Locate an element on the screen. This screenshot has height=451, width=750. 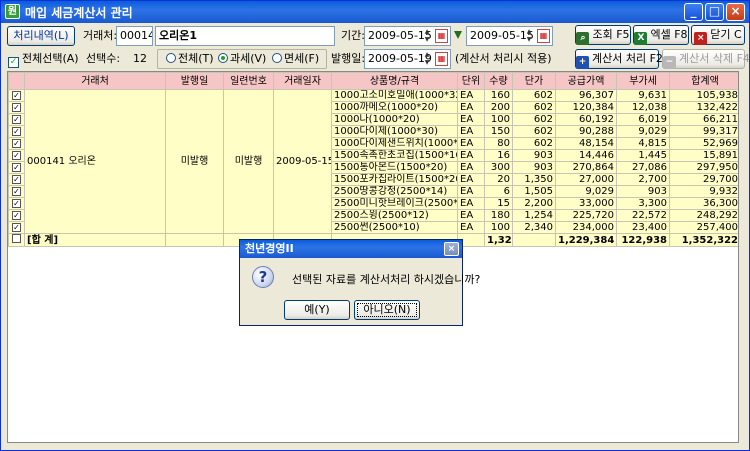
vat-cell: 1,445 is located at coordinates (643, 155).